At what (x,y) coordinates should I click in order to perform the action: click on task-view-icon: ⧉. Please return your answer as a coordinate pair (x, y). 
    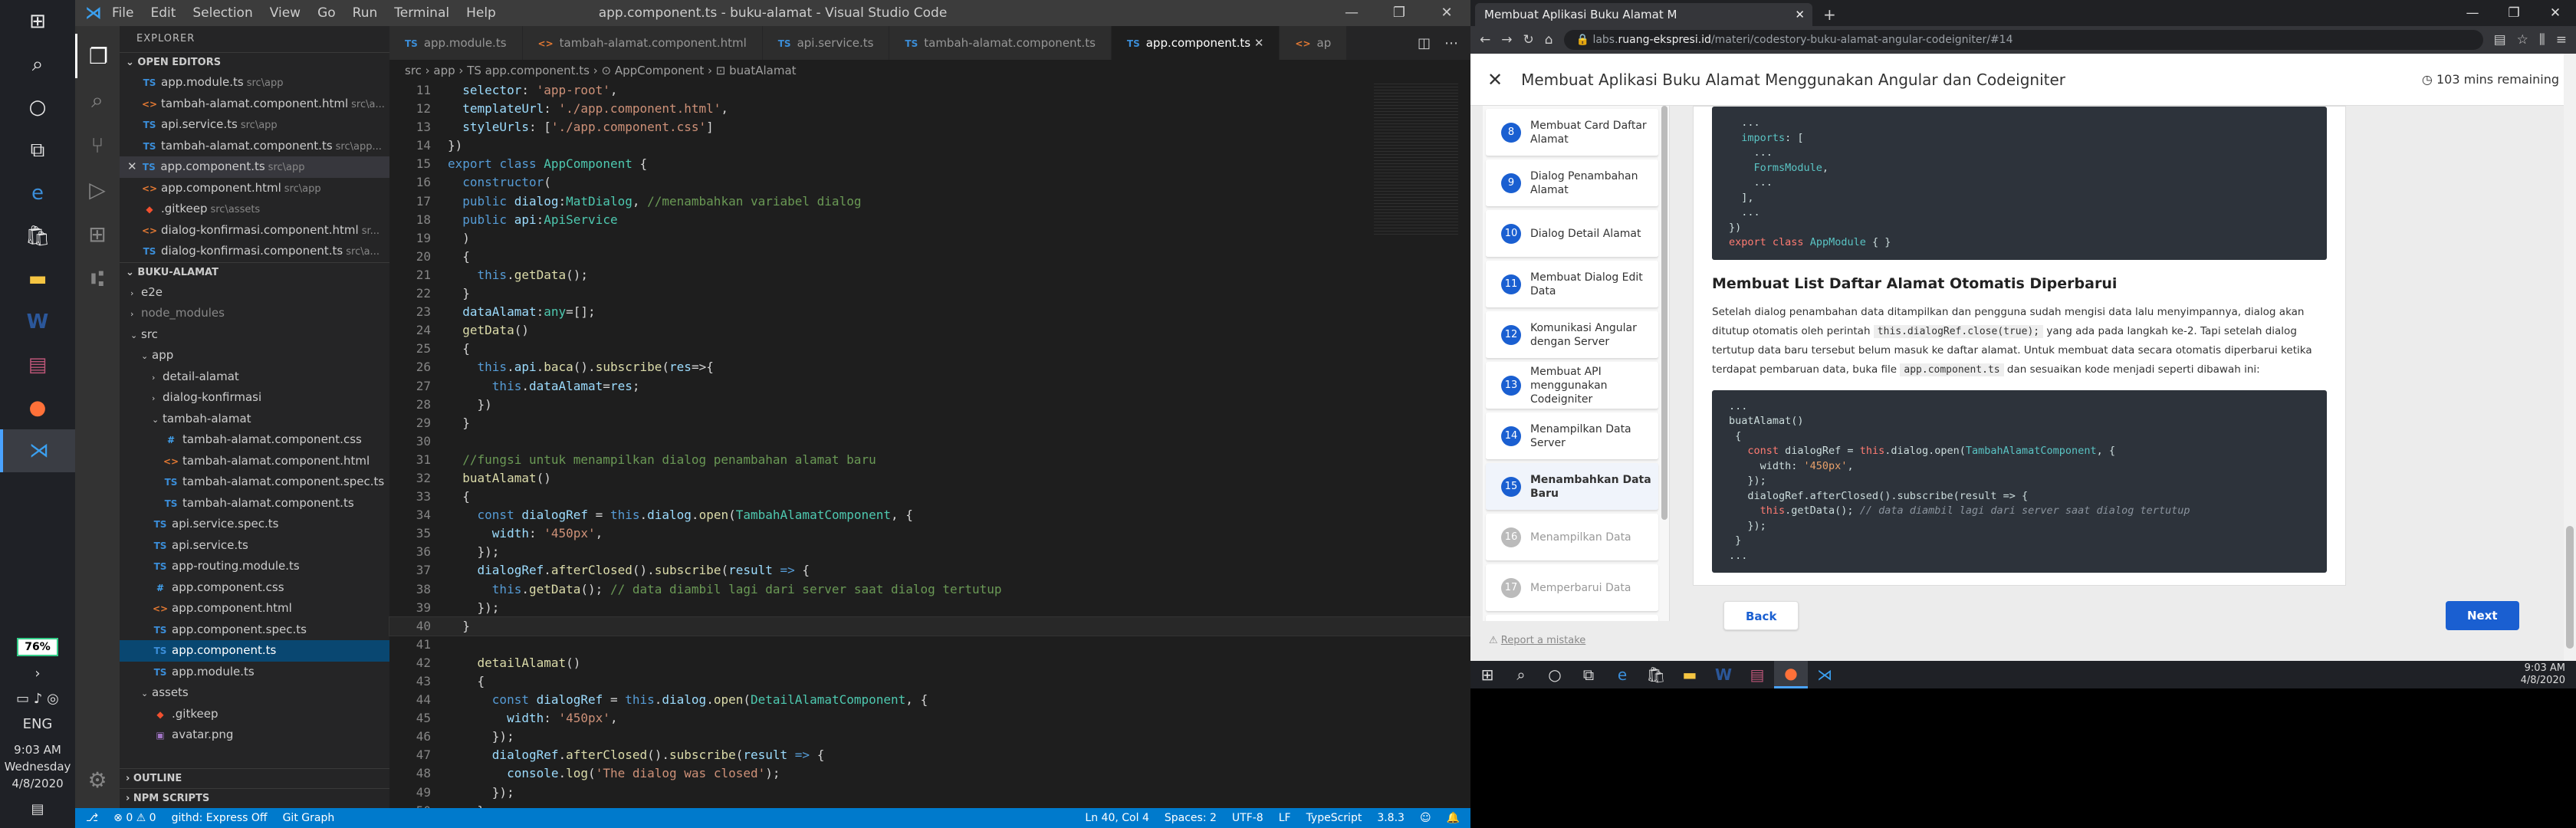
    Looking at the image, I should click on (37, 151).